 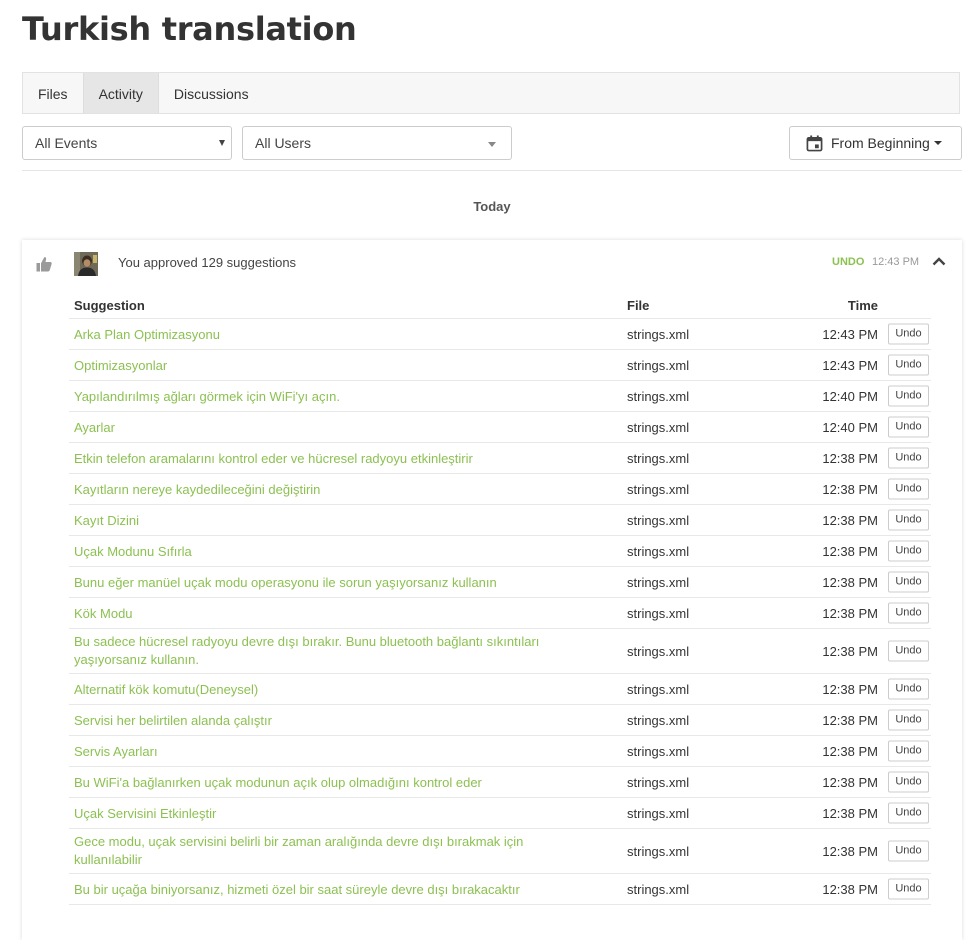 What do you see at coordinates (939, 261) in the screenshot?
I see `chevron-up-icon` at bounding box center [939, 261].